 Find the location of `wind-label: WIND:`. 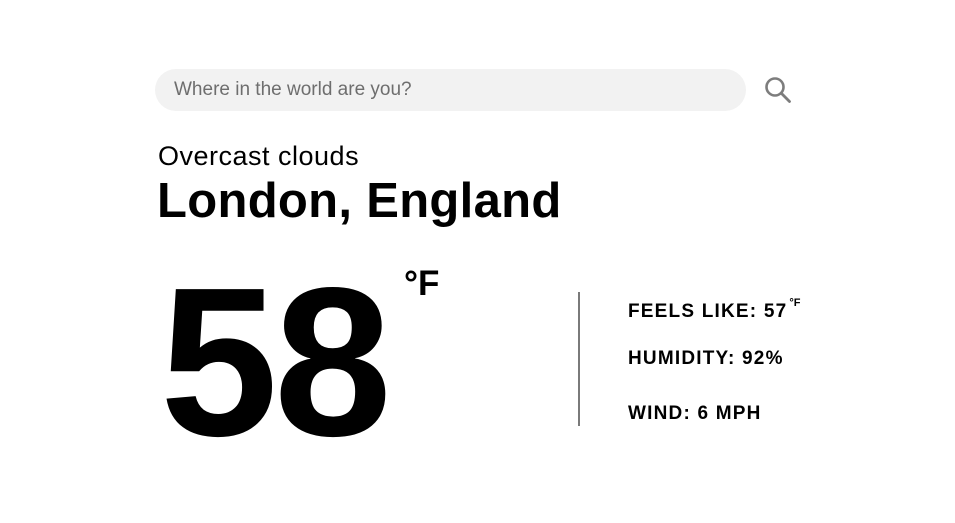

wind-label: WIND: is located at coordinates (659, 413).